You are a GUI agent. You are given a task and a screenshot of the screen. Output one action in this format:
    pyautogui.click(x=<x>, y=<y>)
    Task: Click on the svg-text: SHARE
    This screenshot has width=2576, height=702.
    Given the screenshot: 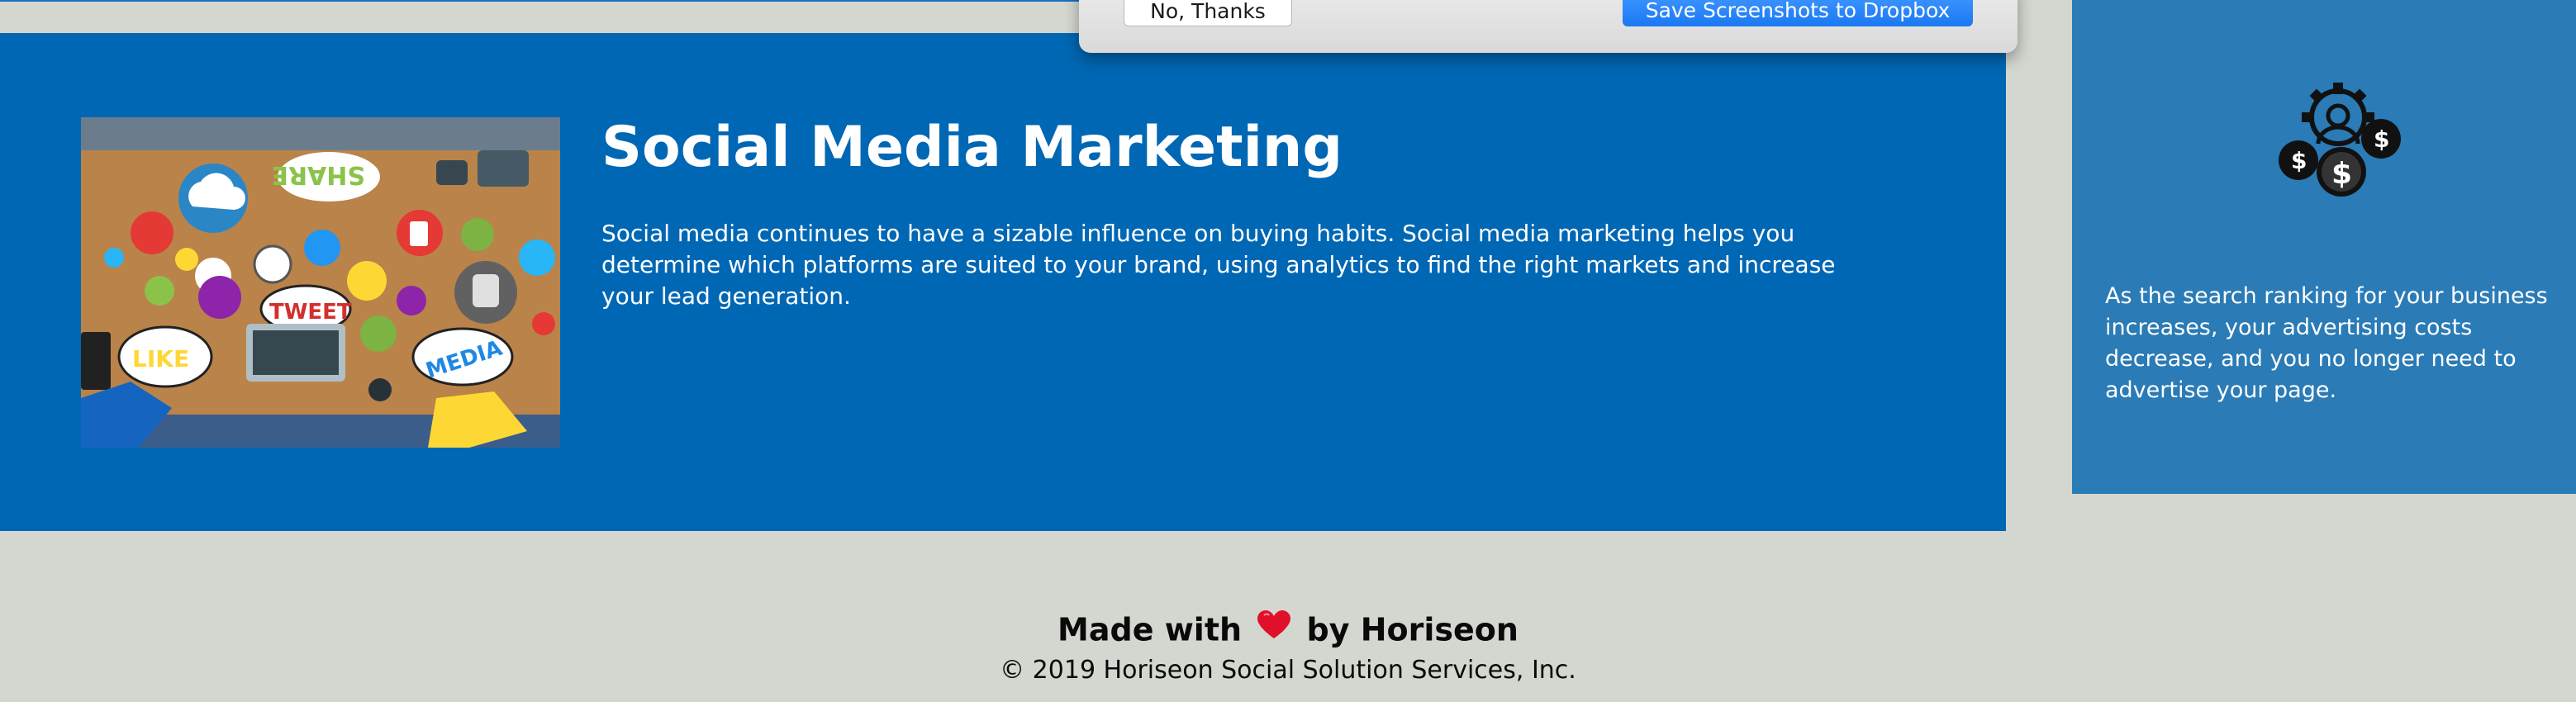 What is the action you would take?
    pyautogui.click(x=318, y=174)
    